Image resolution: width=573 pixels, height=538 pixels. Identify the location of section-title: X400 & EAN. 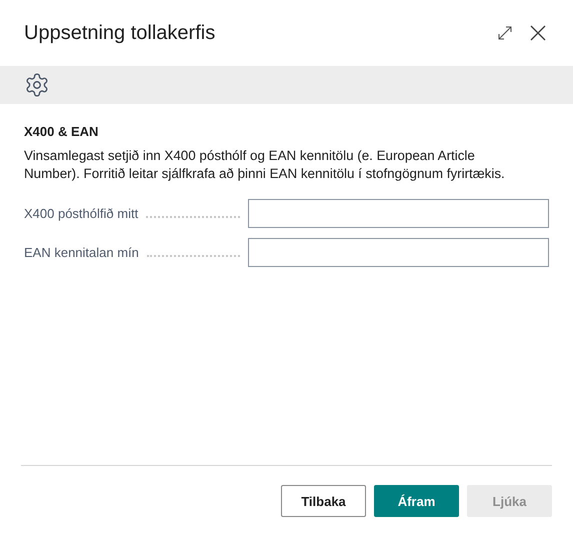
(62, 131).